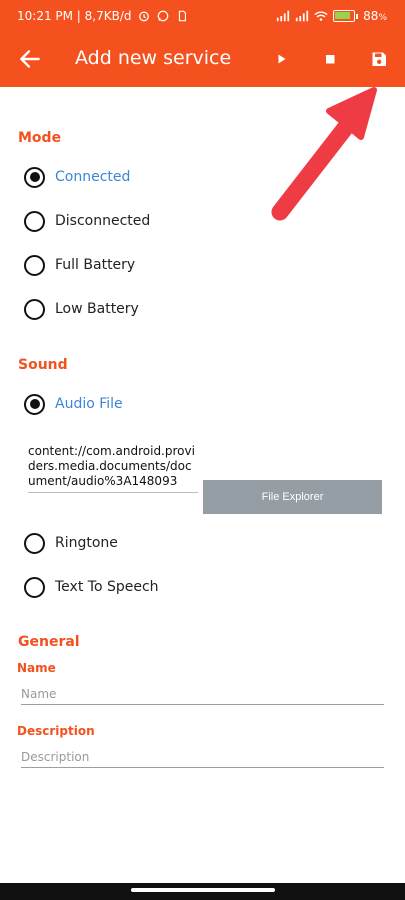 This screenshot has height=900, width=405. What do you see at coordinates (346, 16) in the screenshot?
I see `battery-icon` at bounding box center [346, 16].